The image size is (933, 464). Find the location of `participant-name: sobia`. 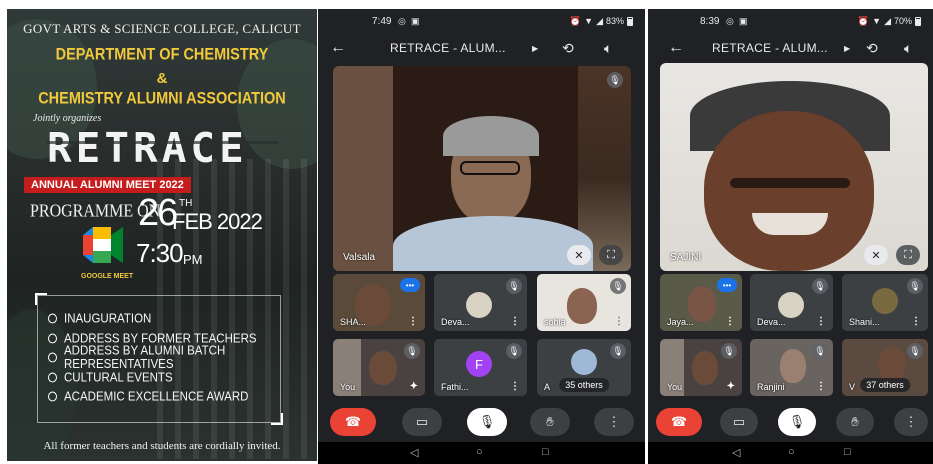

participant-name: sobia is located at coordinates (555, 322).